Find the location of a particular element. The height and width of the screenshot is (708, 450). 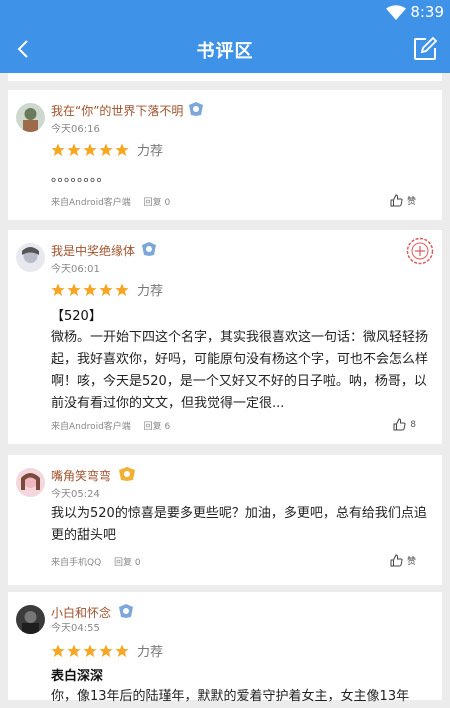

edit-icon is located at coordinates (425, 49).